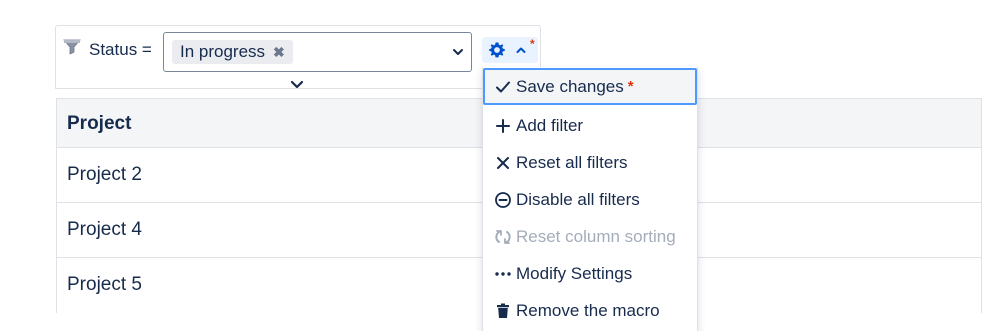 The image size is (998, 331). I want to click on modified-marker: *, so click(532, 44).